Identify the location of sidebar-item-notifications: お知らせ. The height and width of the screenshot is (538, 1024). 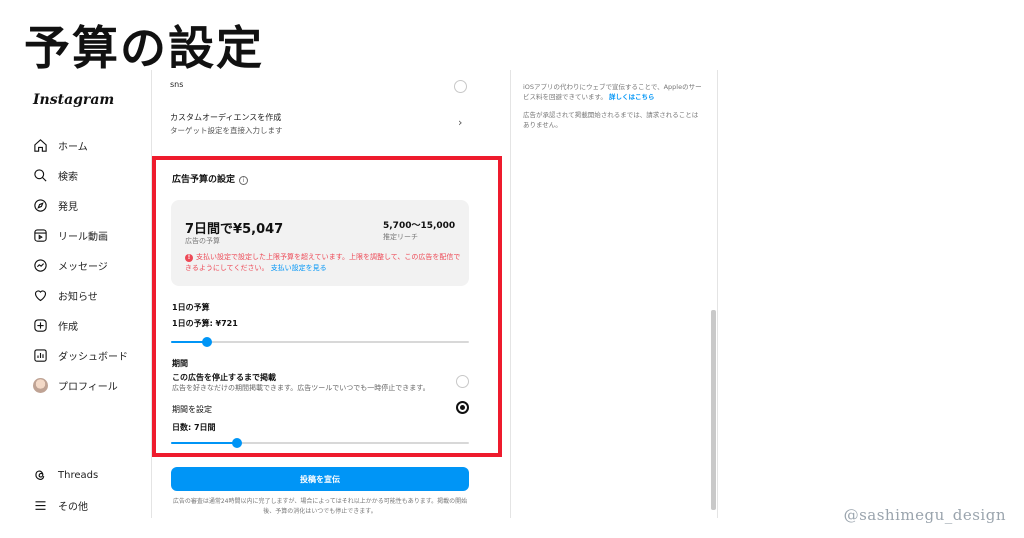
(91, 295).